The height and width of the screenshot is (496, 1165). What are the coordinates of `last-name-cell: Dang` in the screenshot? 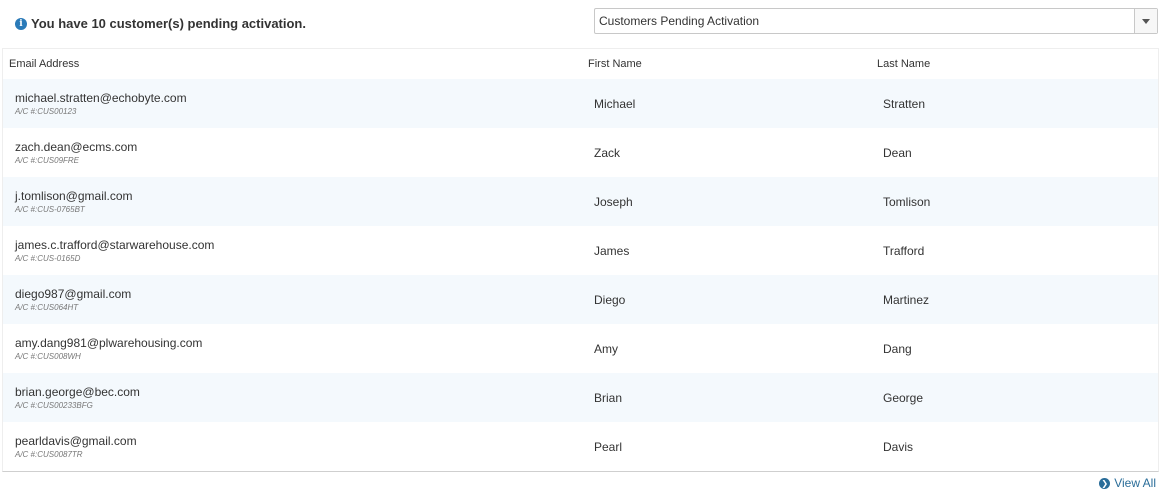 It's located at (897, 348).